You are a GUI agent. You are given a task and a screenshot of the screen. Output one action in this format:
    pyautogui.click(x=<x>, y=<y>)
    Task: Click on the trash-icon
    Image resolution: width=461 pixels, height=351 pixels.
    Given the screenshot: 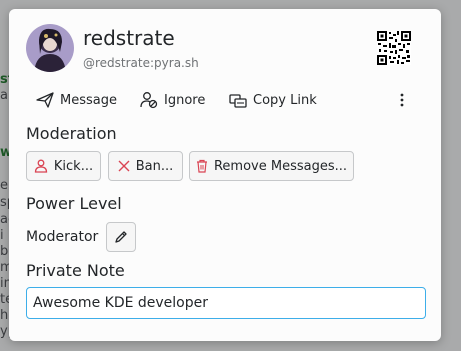 What is the action you would take?
    pyautogui.click(x=201, y=166)
    